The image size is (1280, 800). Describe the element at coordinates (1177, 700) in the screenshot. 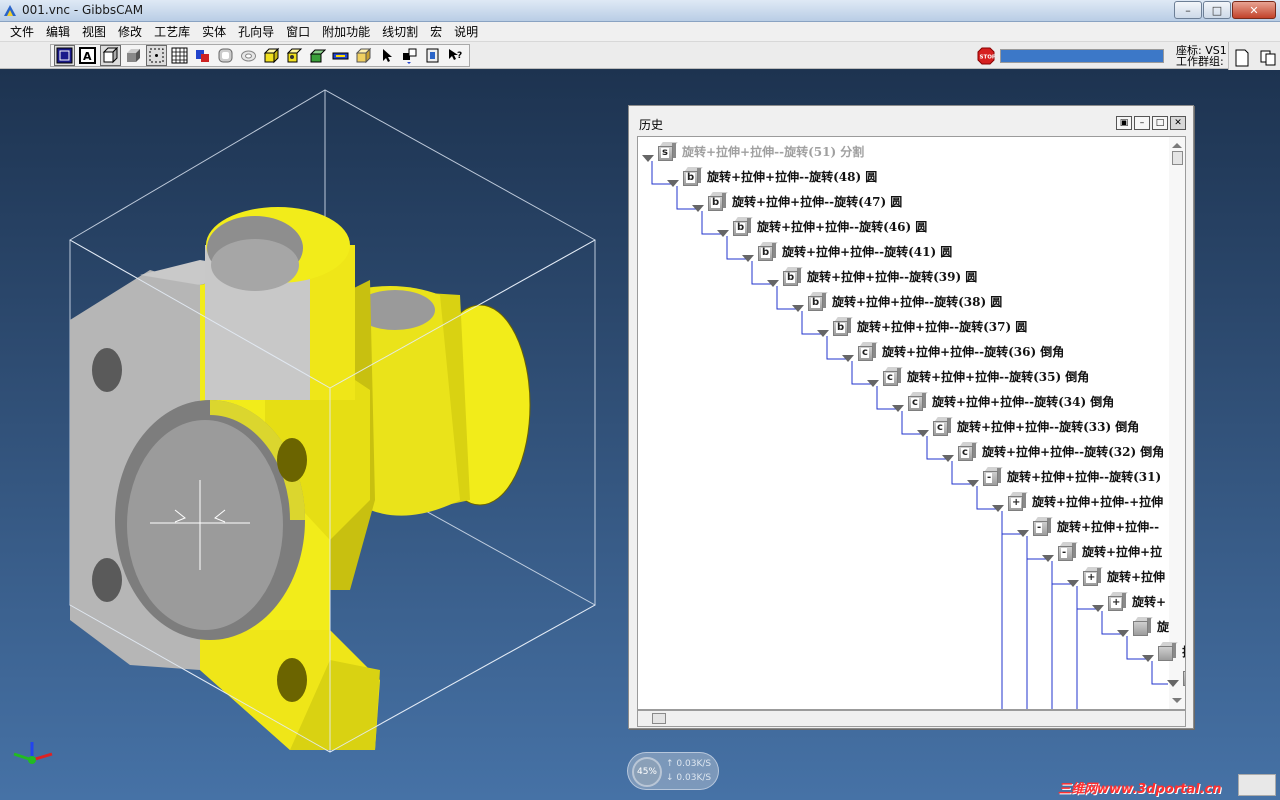

I see `scroll-down-arrow` at that location.